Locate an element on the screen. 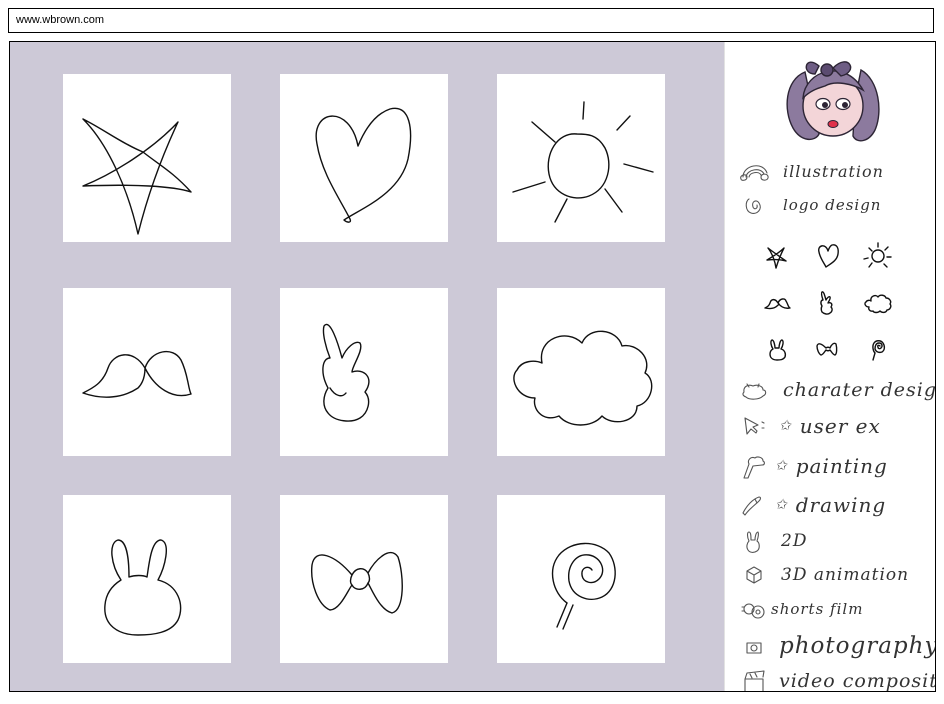  gallery-tile-sun is located at coordinates (581, 158).